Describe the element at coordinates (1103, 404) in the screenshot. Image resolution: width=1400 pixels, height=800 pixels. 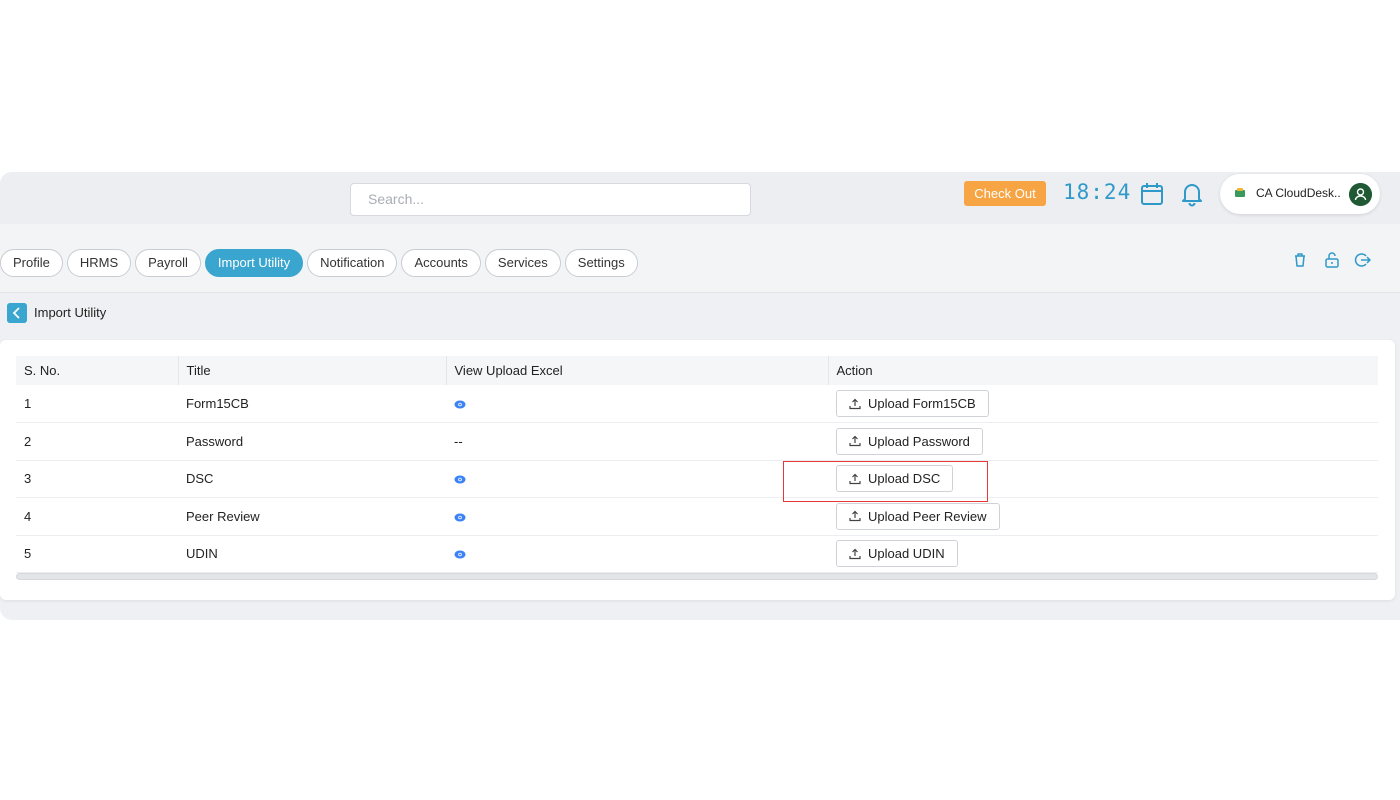
I see `cell-action: Upload Form15CB` at that location.